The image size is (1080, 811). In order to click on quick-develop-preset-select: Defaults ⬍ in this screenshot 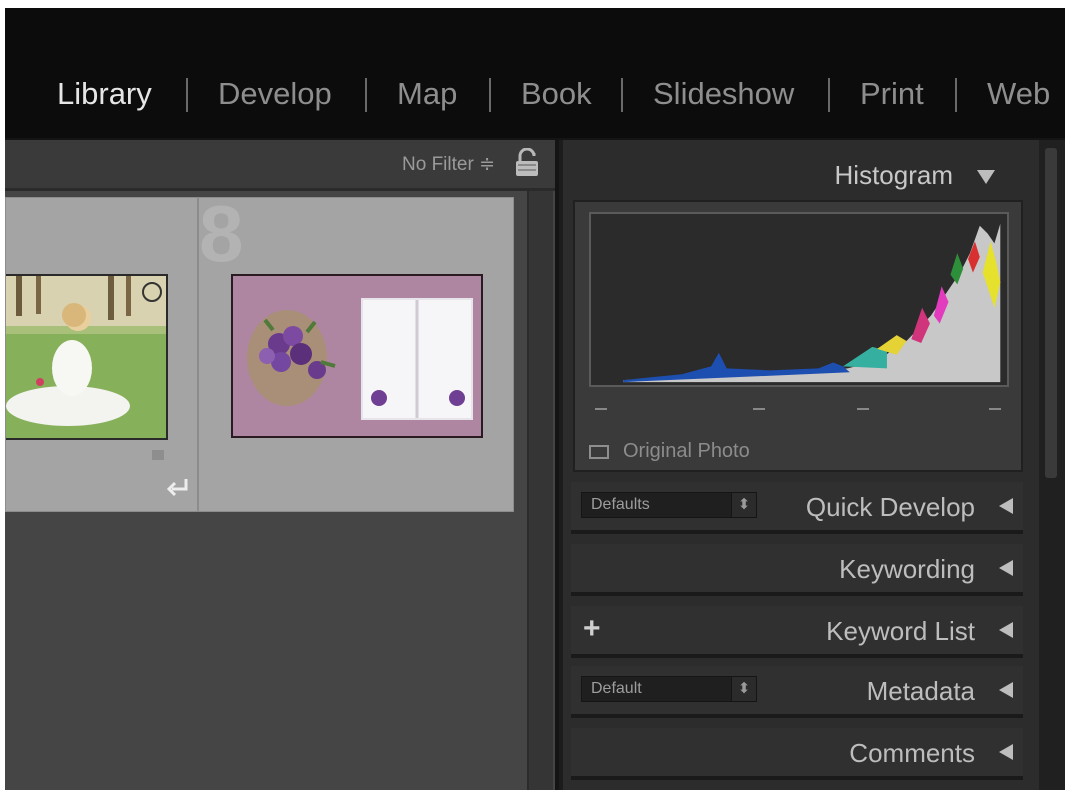, I will do `click(669, 505)`.